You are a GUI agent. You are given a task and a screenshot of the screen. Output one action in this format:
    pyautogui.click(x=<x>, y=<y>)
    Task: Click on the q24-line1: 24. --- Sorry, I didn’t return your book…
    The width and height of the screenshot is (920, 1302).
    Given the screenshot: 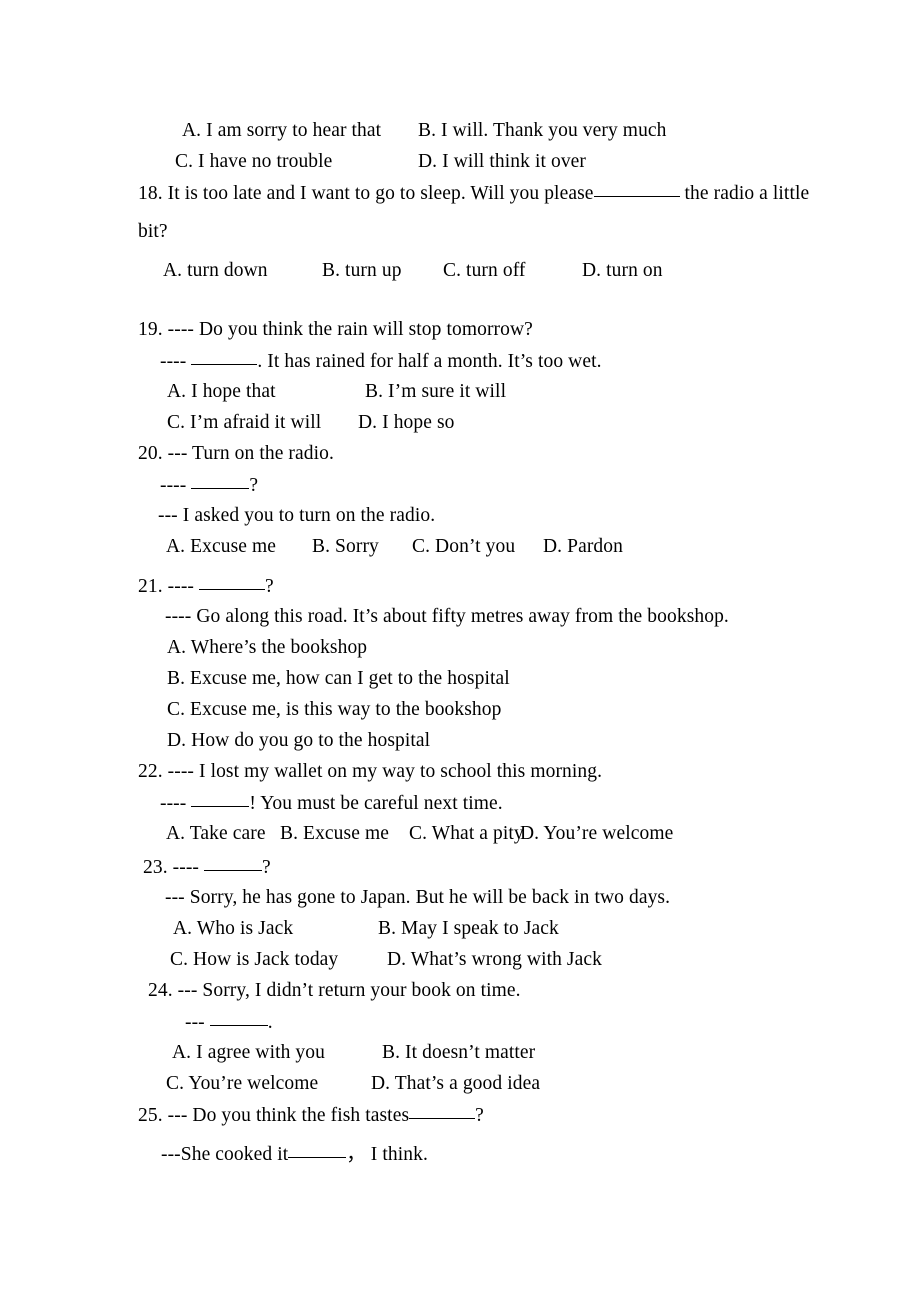 What is the action you would take?
    pyautogui.click(x=334, y=991)
    